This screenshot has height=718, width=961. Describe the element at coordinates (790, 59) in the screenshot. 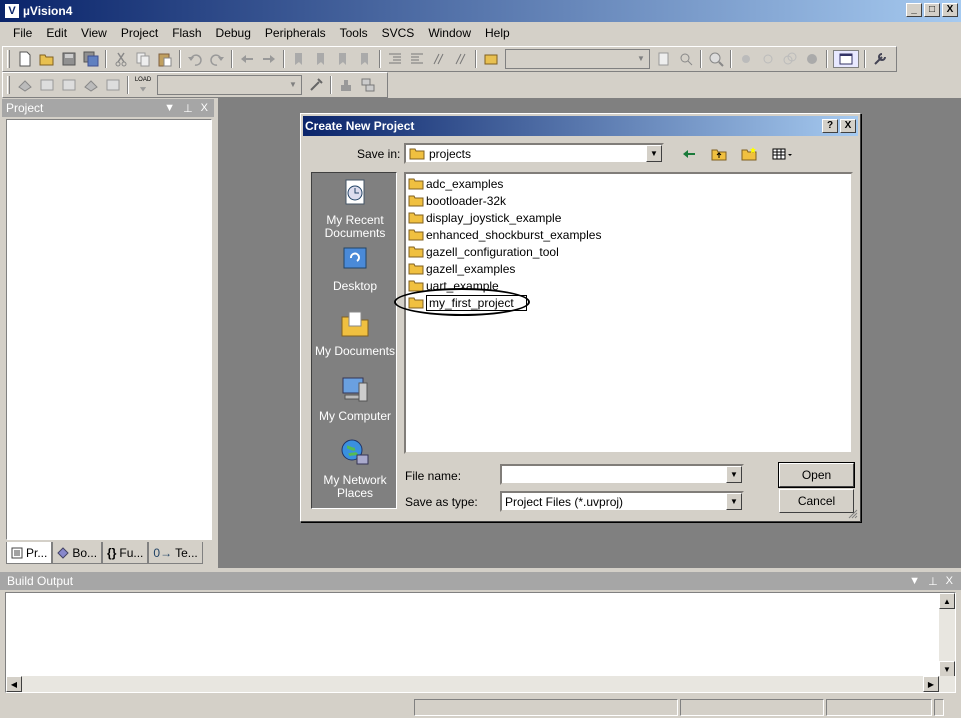

I see `breakpoint-clear-icon` at that location.